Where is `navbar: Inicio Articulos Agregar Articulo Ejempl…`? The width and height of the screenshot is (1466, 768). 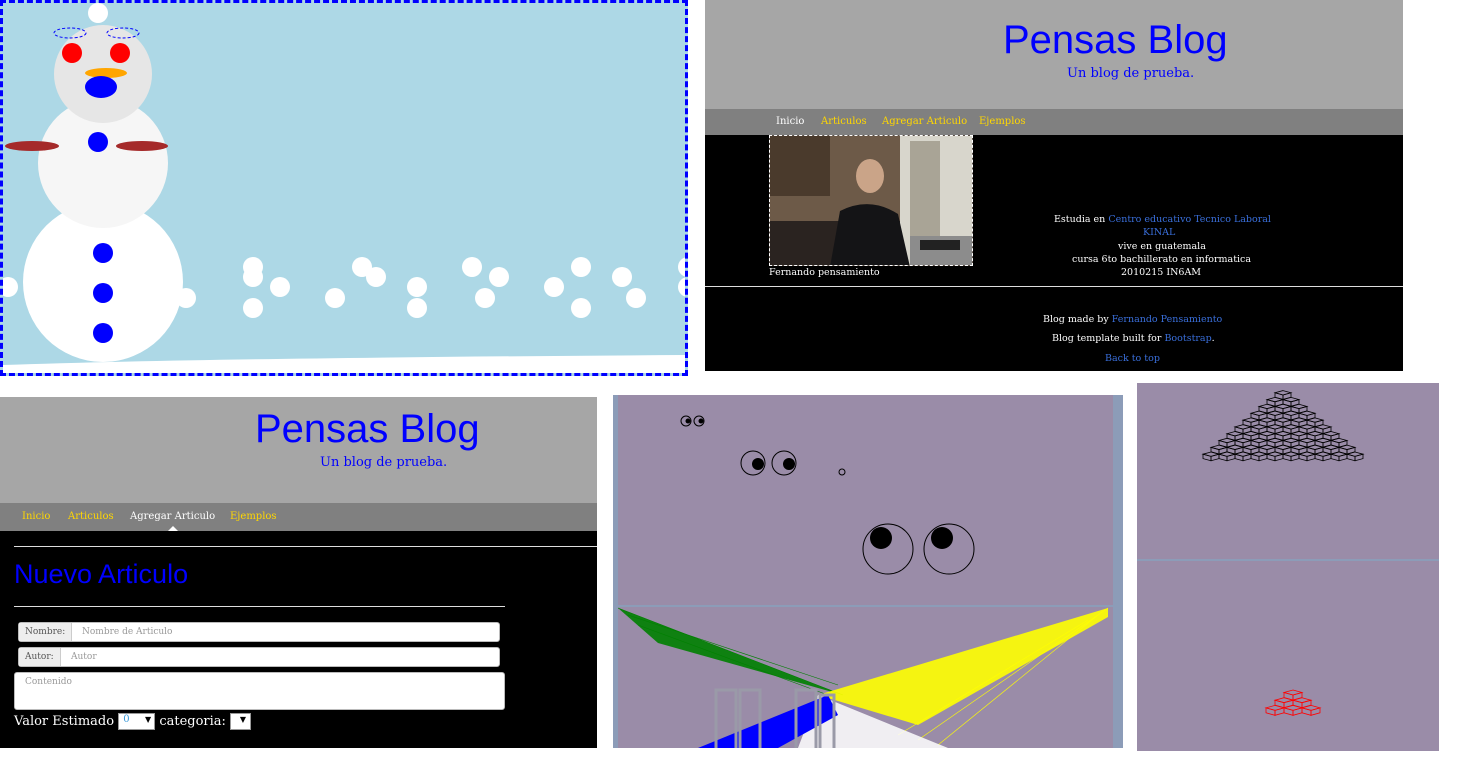 navbar: Inicio Articulos Agregar Articulo Ejempl… is located at coordinates (298, 517).